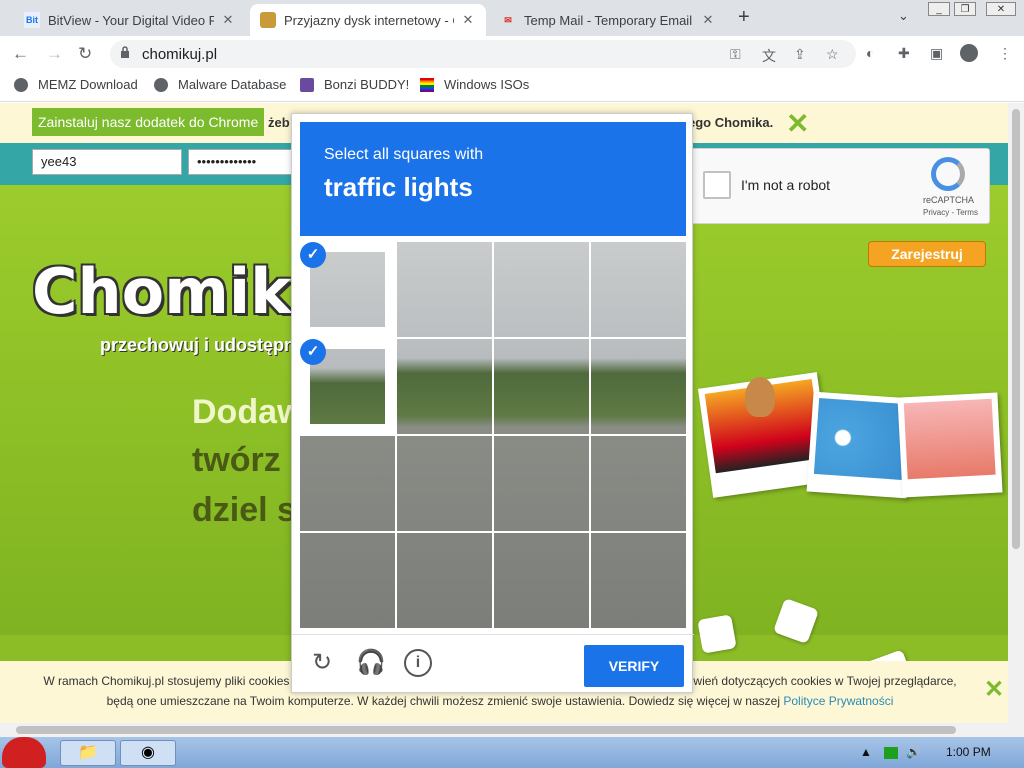 The image size is (1024, 768). I want to click on vertical-scrollbar, so click(1016, 413).